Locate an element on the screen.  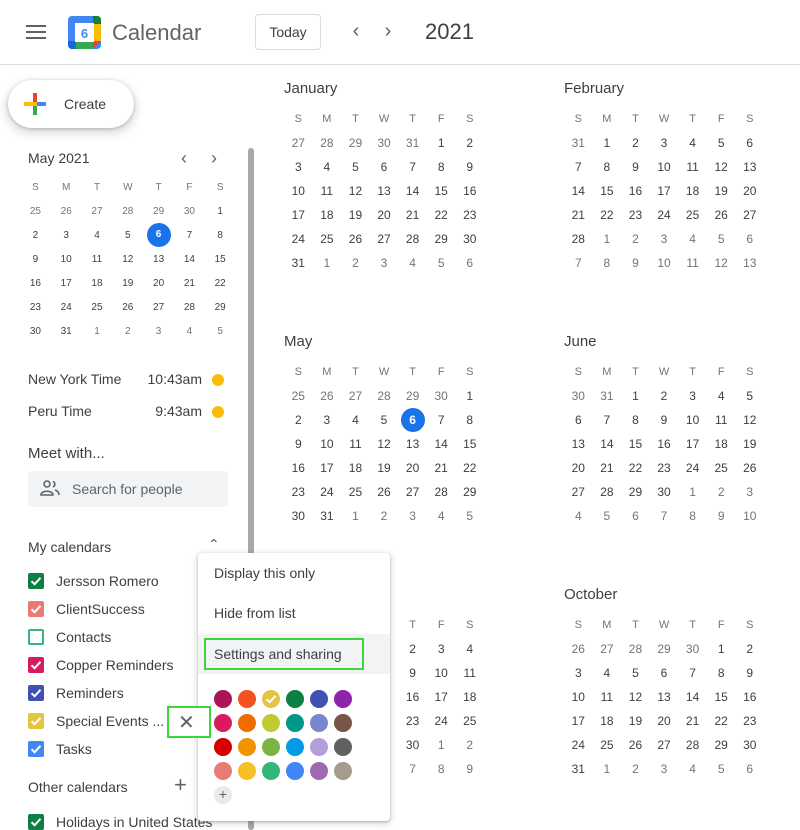
mini-day: 1 is located at coordinates (97, 331).